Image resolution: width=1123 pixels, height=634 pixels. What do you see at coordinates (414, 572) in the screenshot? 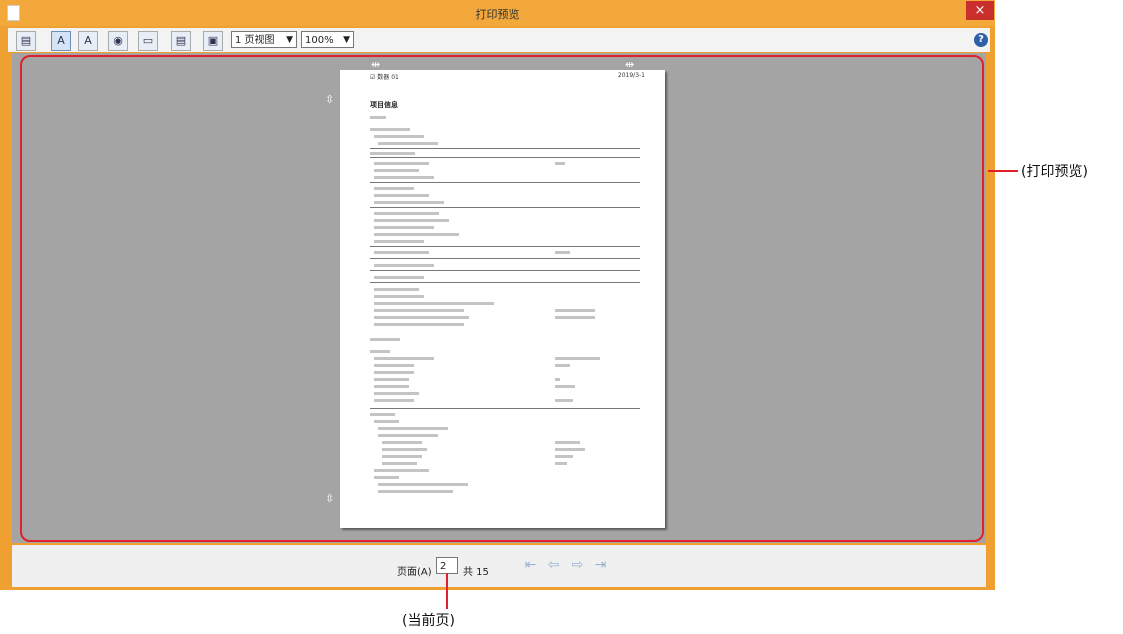
I see `page-label: 页面(A)` at bounding box center [414, 572].